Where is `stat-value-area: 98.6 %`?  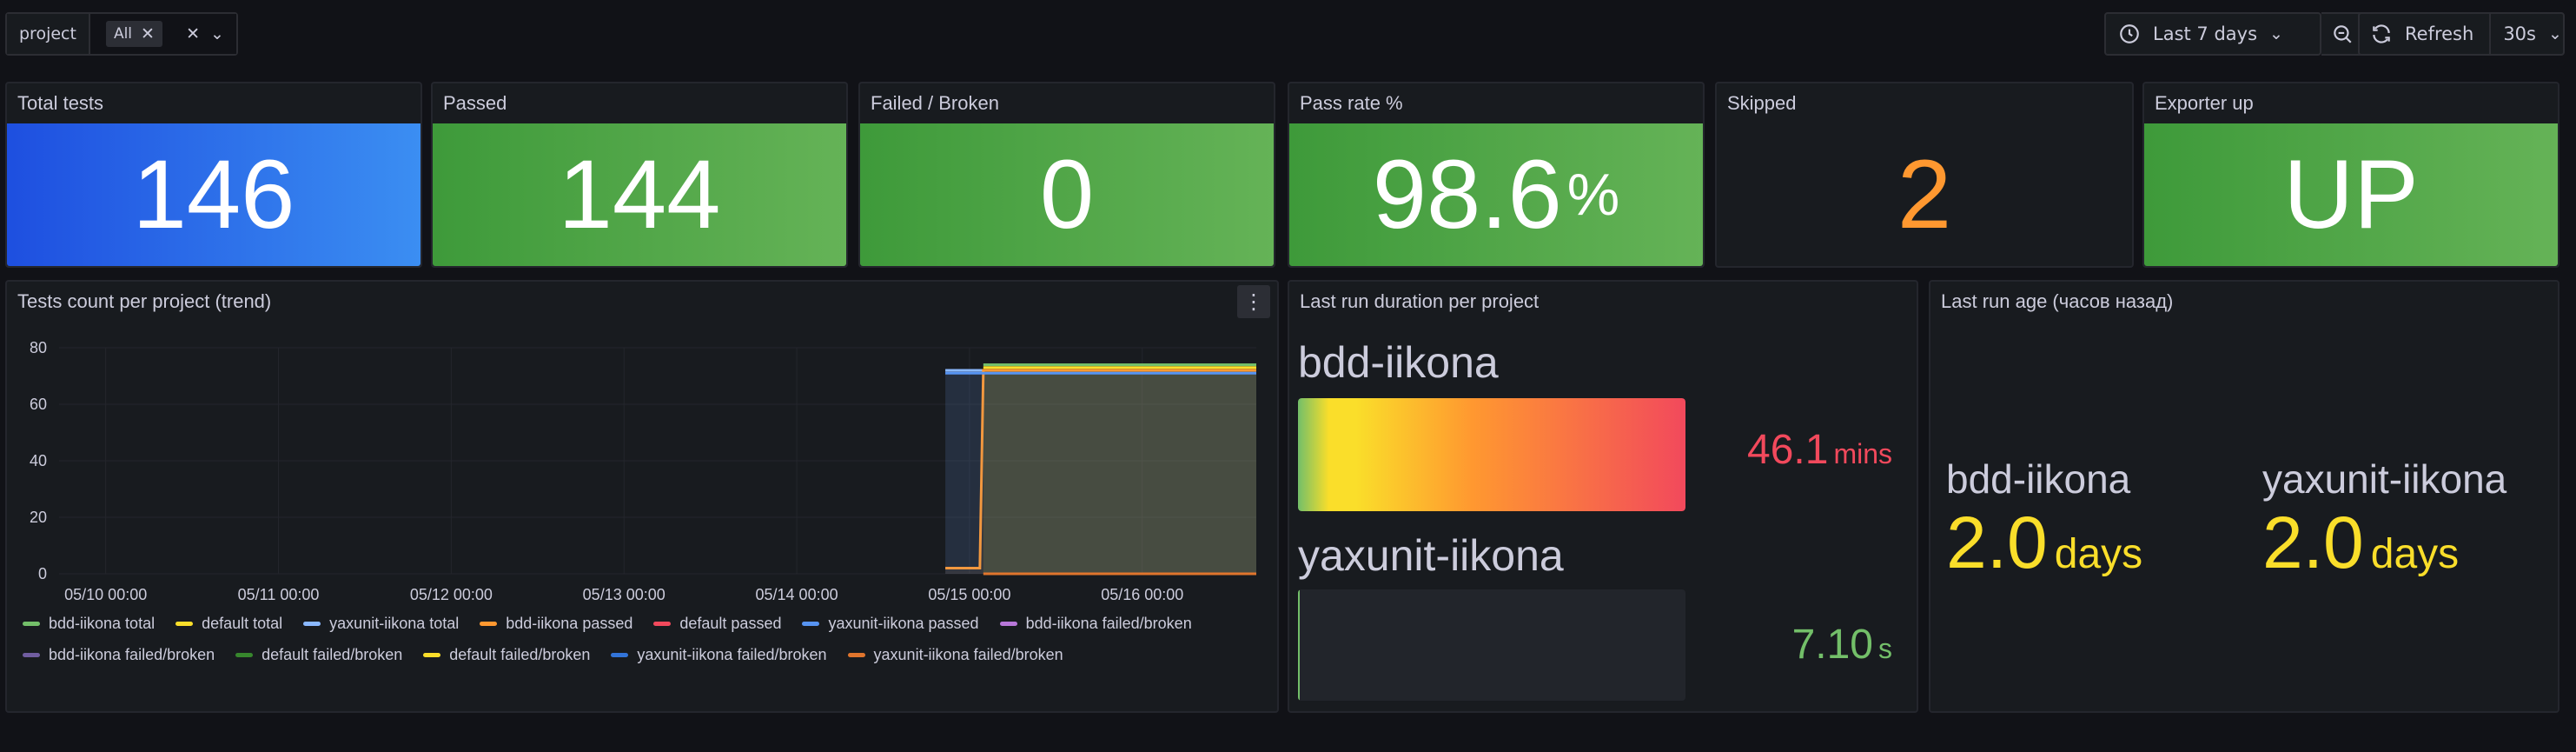
stat-value-area: 98.6 % is located at coordinates (1496, 195).